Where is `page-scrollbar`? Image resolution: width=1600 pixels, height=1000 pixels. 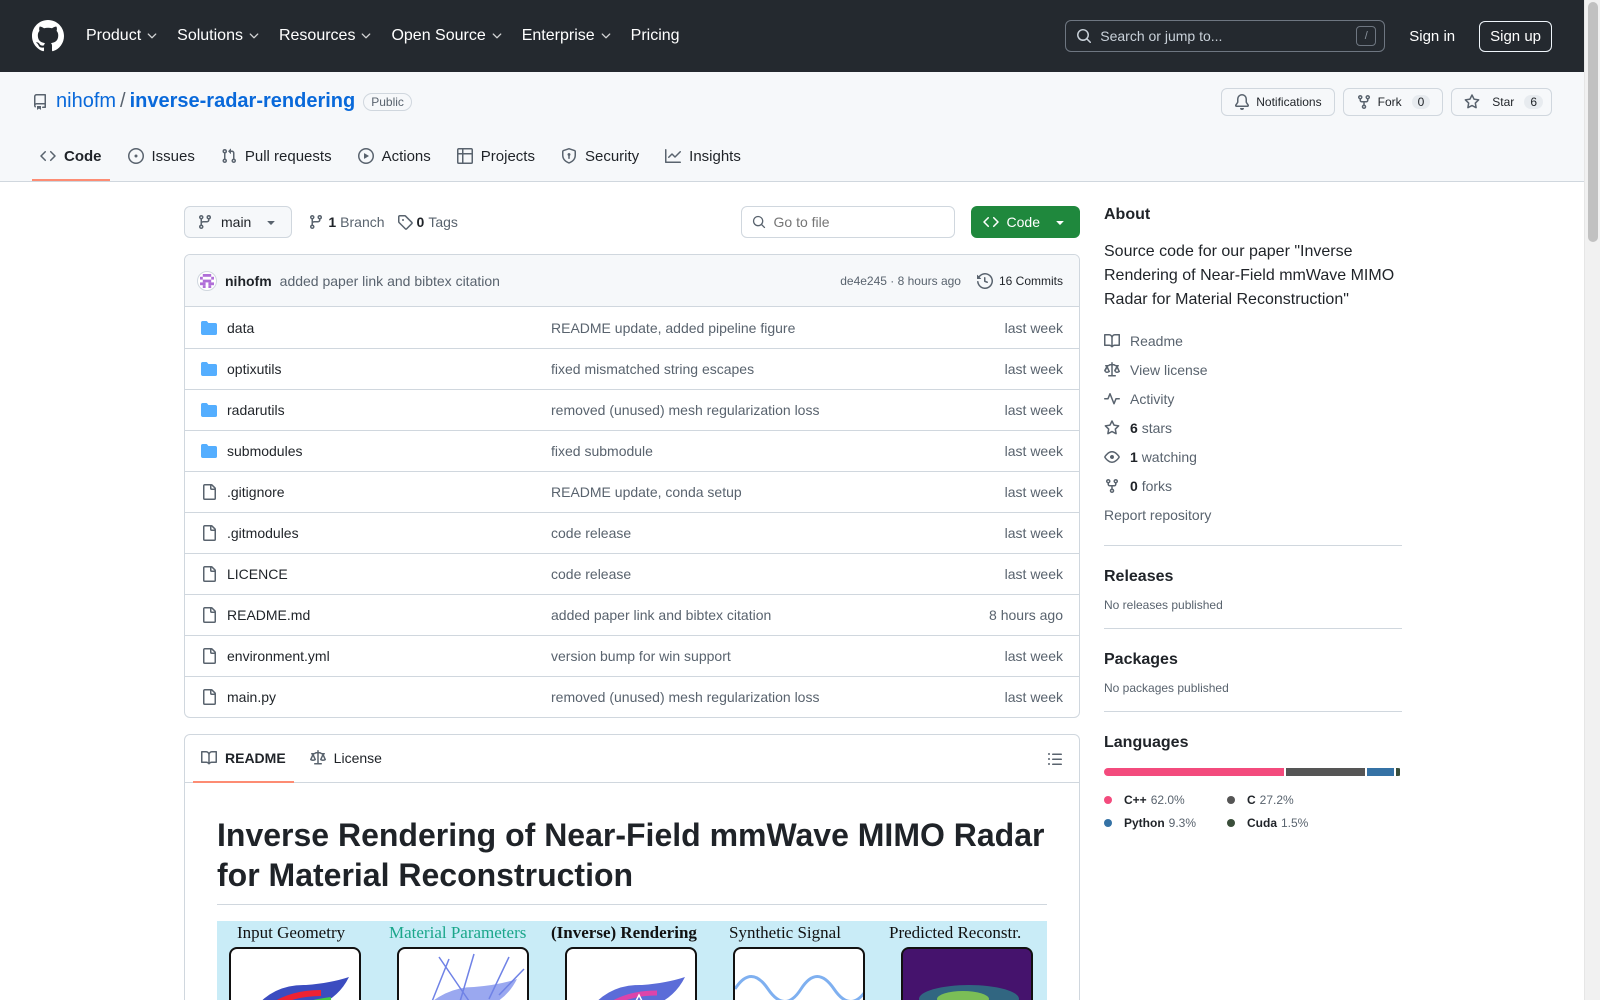 page-scrollbar is located at coordinates (1592, 500).